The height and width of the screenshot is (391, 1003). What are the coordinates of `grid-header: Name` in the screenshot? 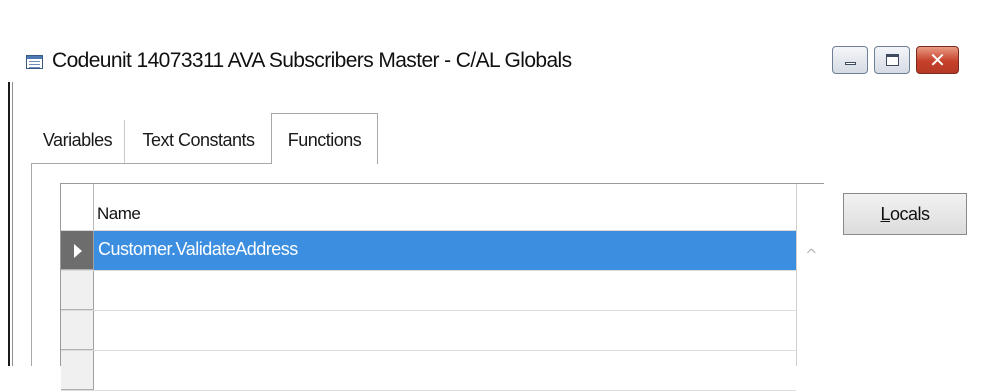 It's located at (428, 207).